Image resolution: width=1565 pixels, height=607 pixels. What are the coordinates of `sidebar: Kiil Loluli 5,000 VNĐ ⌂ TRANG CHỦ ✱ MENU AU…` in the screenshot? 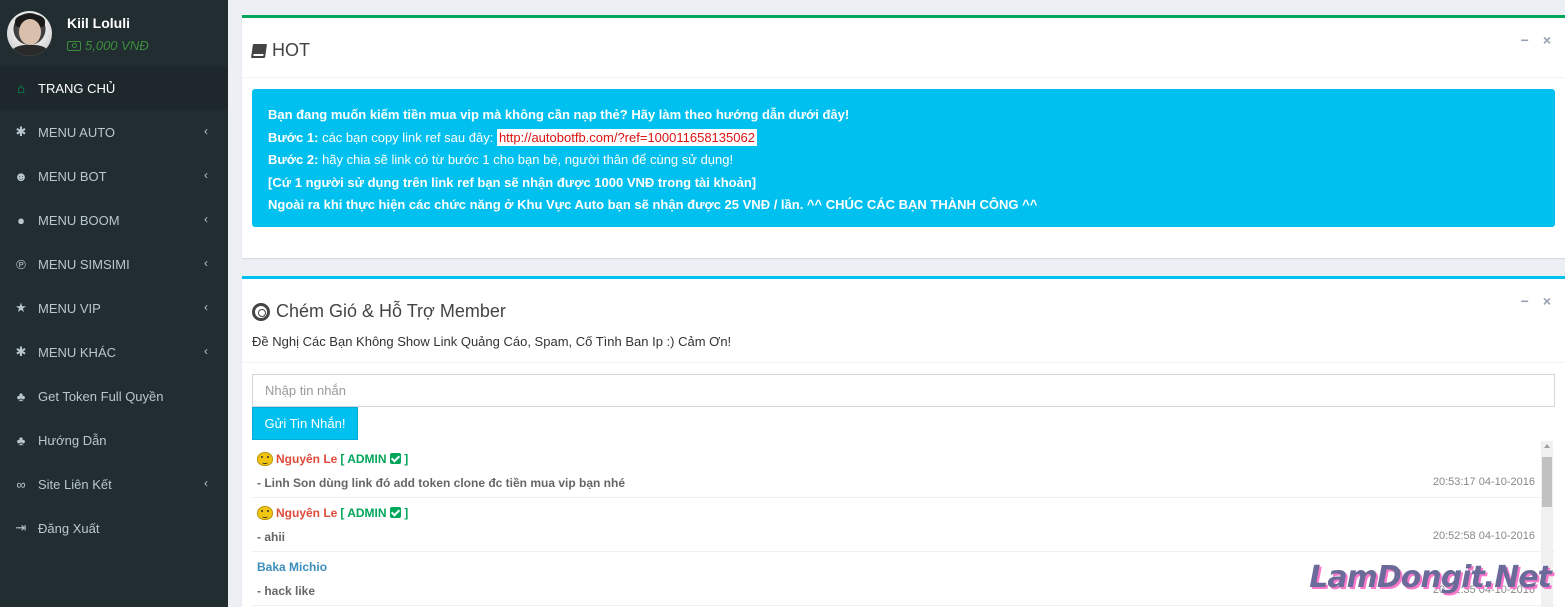 It's located at (114, 303).